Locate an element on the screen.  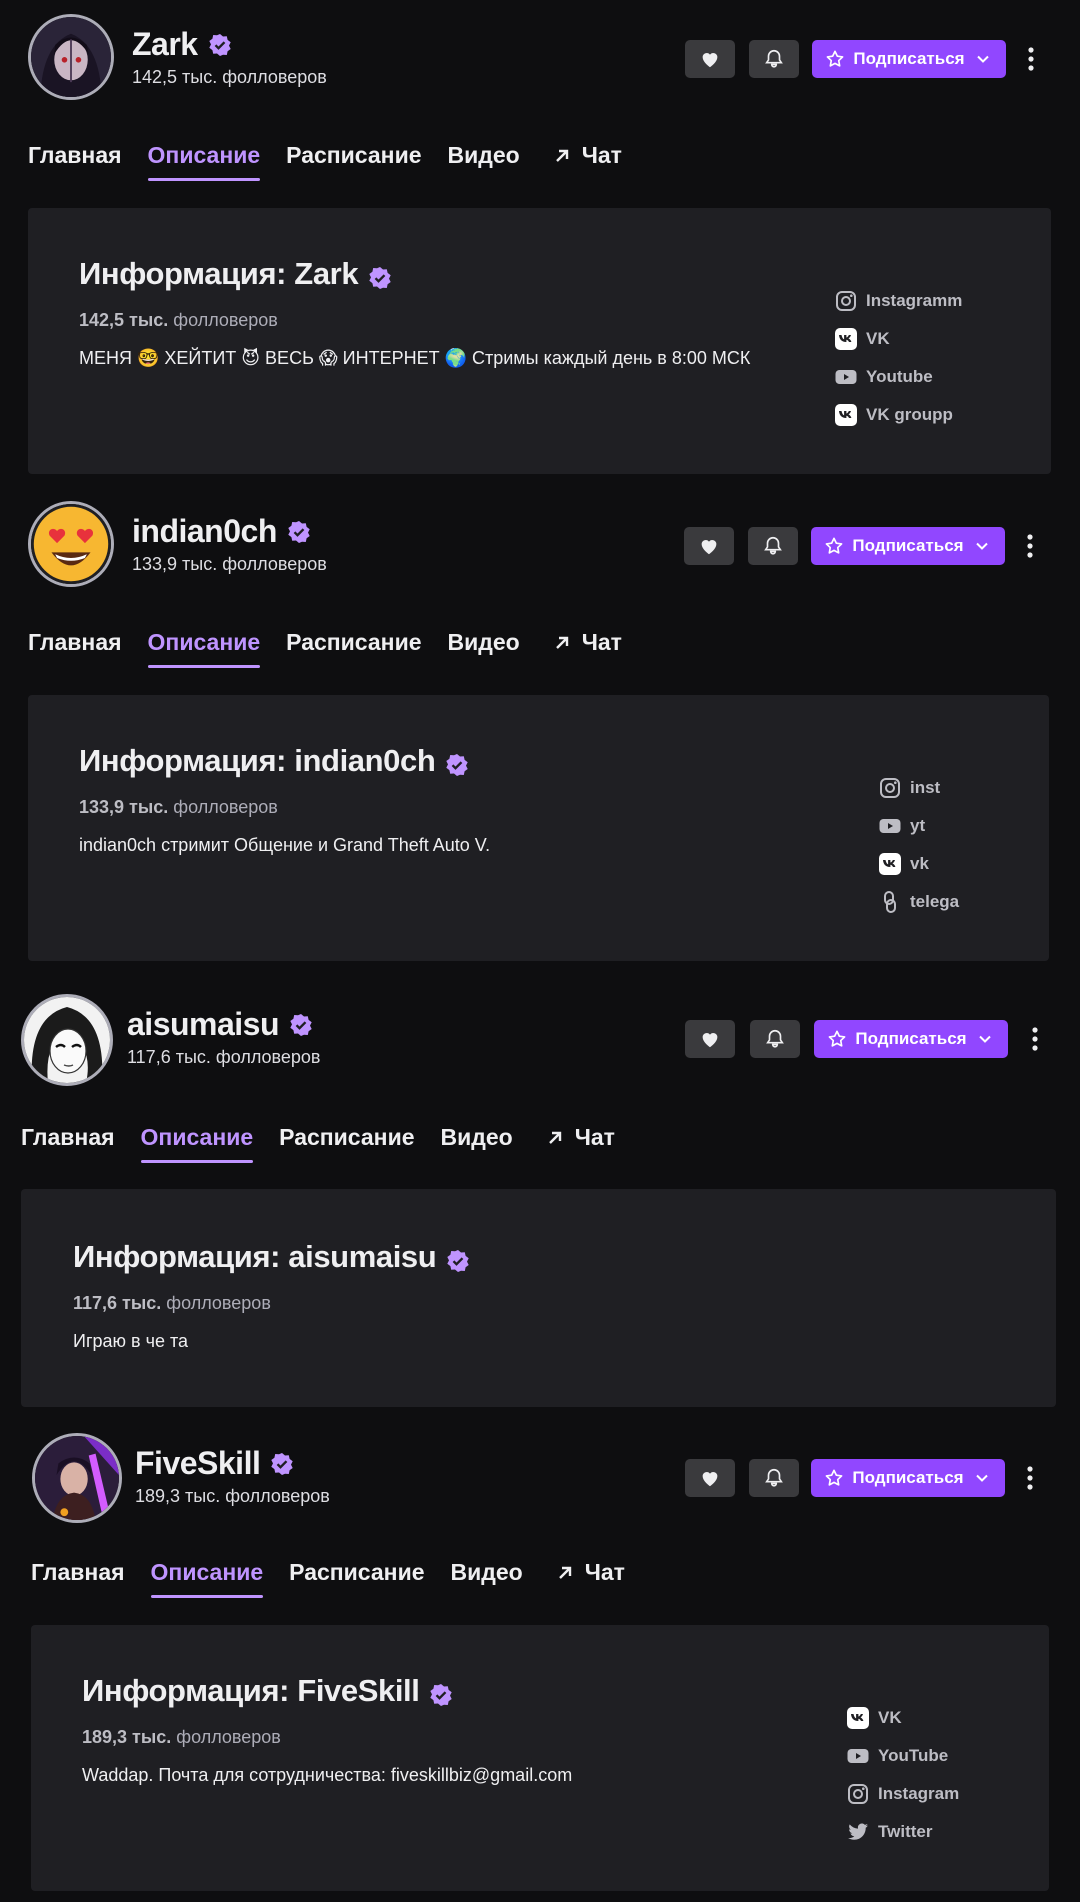
twitter-icon is located at coordinates (858, 1831).